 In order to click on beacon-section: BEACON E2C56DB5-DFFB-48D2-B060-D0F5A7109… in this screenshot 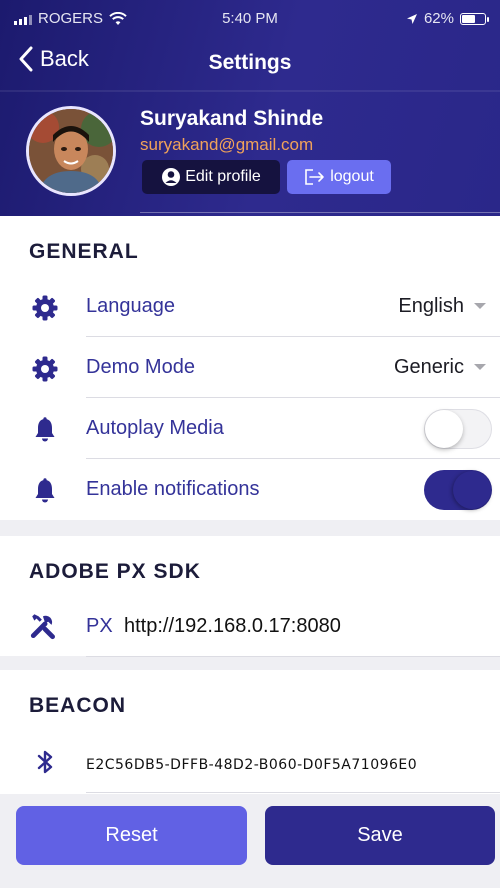, I will do `click(250, 732)`.